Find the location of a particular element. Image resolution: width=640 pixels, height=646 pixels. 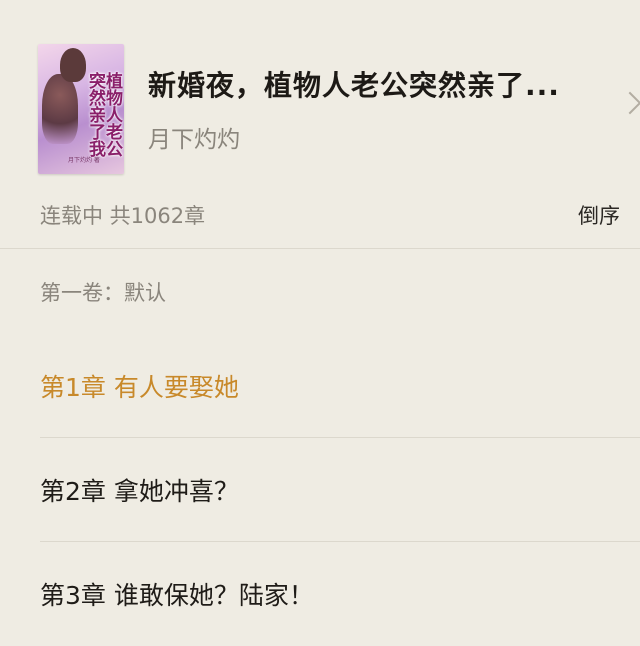

cover-author: 月下灼灼 著 is located at coordinates (84, 160).